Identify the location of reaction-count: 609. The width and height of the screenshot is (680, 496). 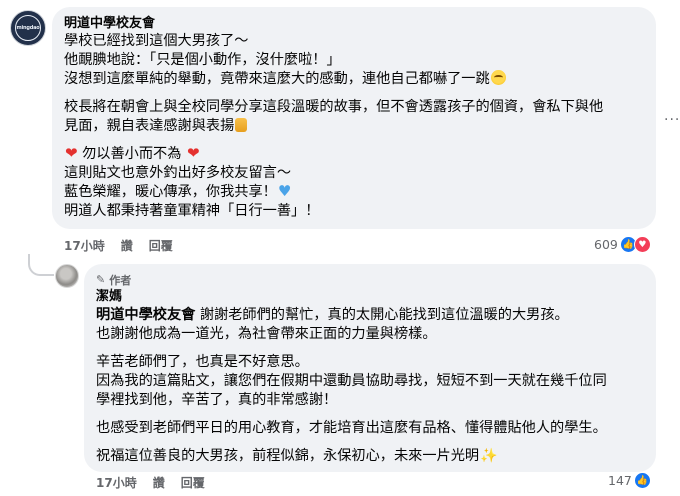
(606, 244).